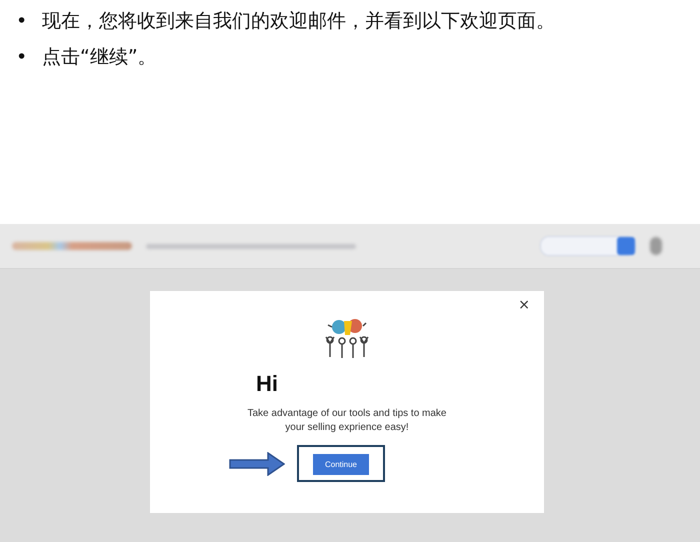  What do you see at coordinates (347, 421) in the screenshot?
I see `dialog-message: Take advantage of our tools and tips to make your selling exprience easy!` at bounding box center [347, 421].